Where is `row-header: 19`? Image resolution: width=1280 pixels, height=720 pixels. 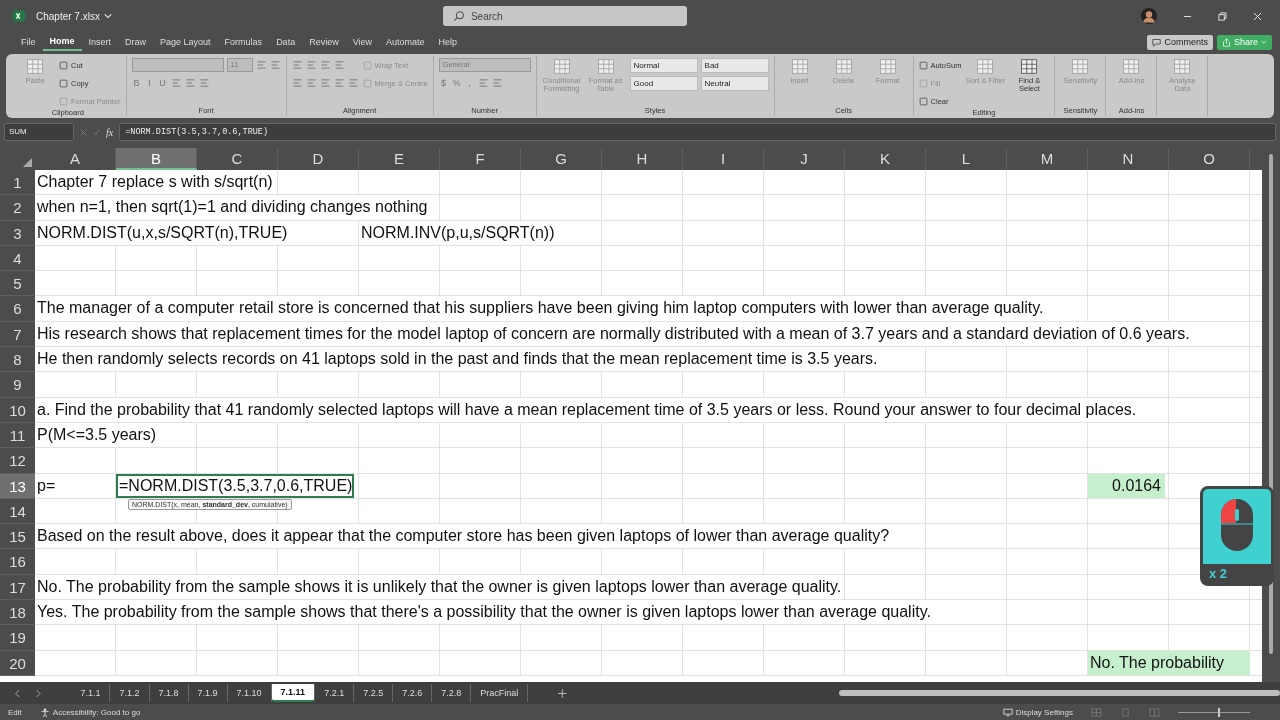
row-header: 19 is located at coordinates (17, 638).